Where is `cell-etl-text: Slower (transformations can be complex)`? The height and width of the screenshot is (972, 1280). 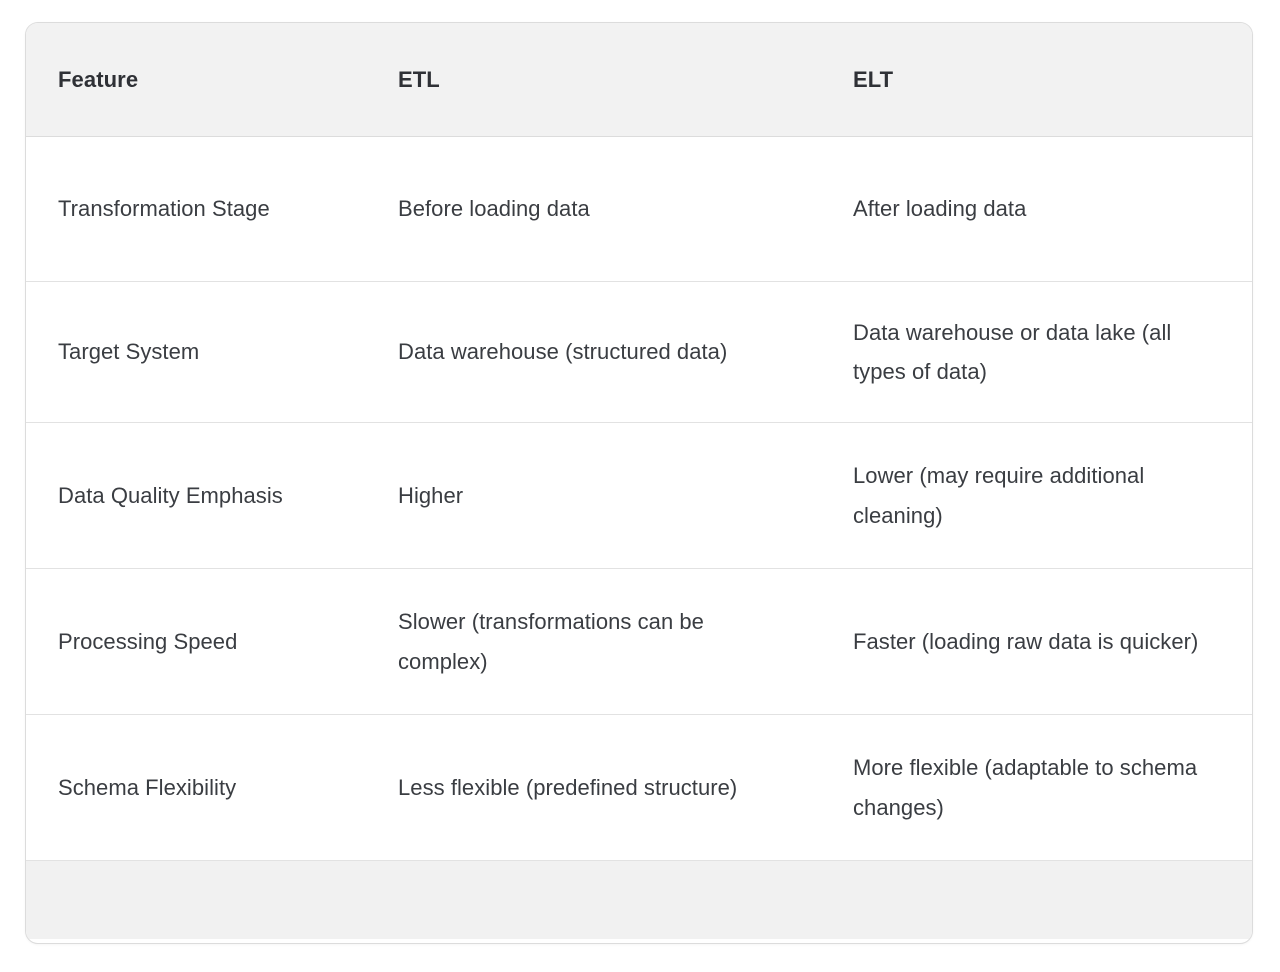 cell-etl-text: Slower (transformations can be complex) is located at coordinates (551, 641).